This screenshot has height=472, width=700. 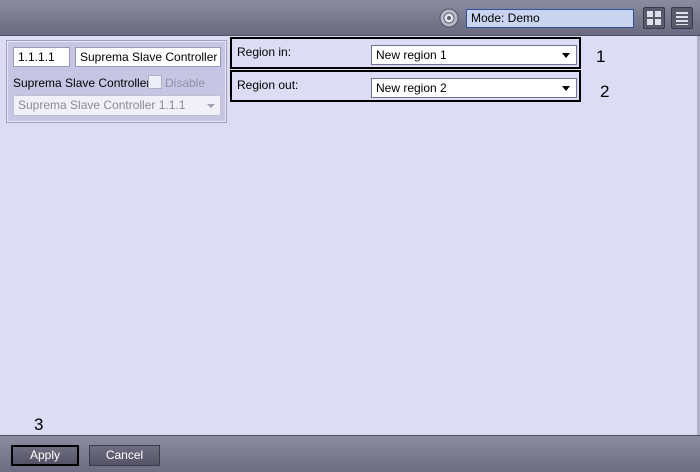 What do you see at coordinates (474, 55) in the screenshot?
I see `region-in-select: New region 1` at bounding box center [474, 55].